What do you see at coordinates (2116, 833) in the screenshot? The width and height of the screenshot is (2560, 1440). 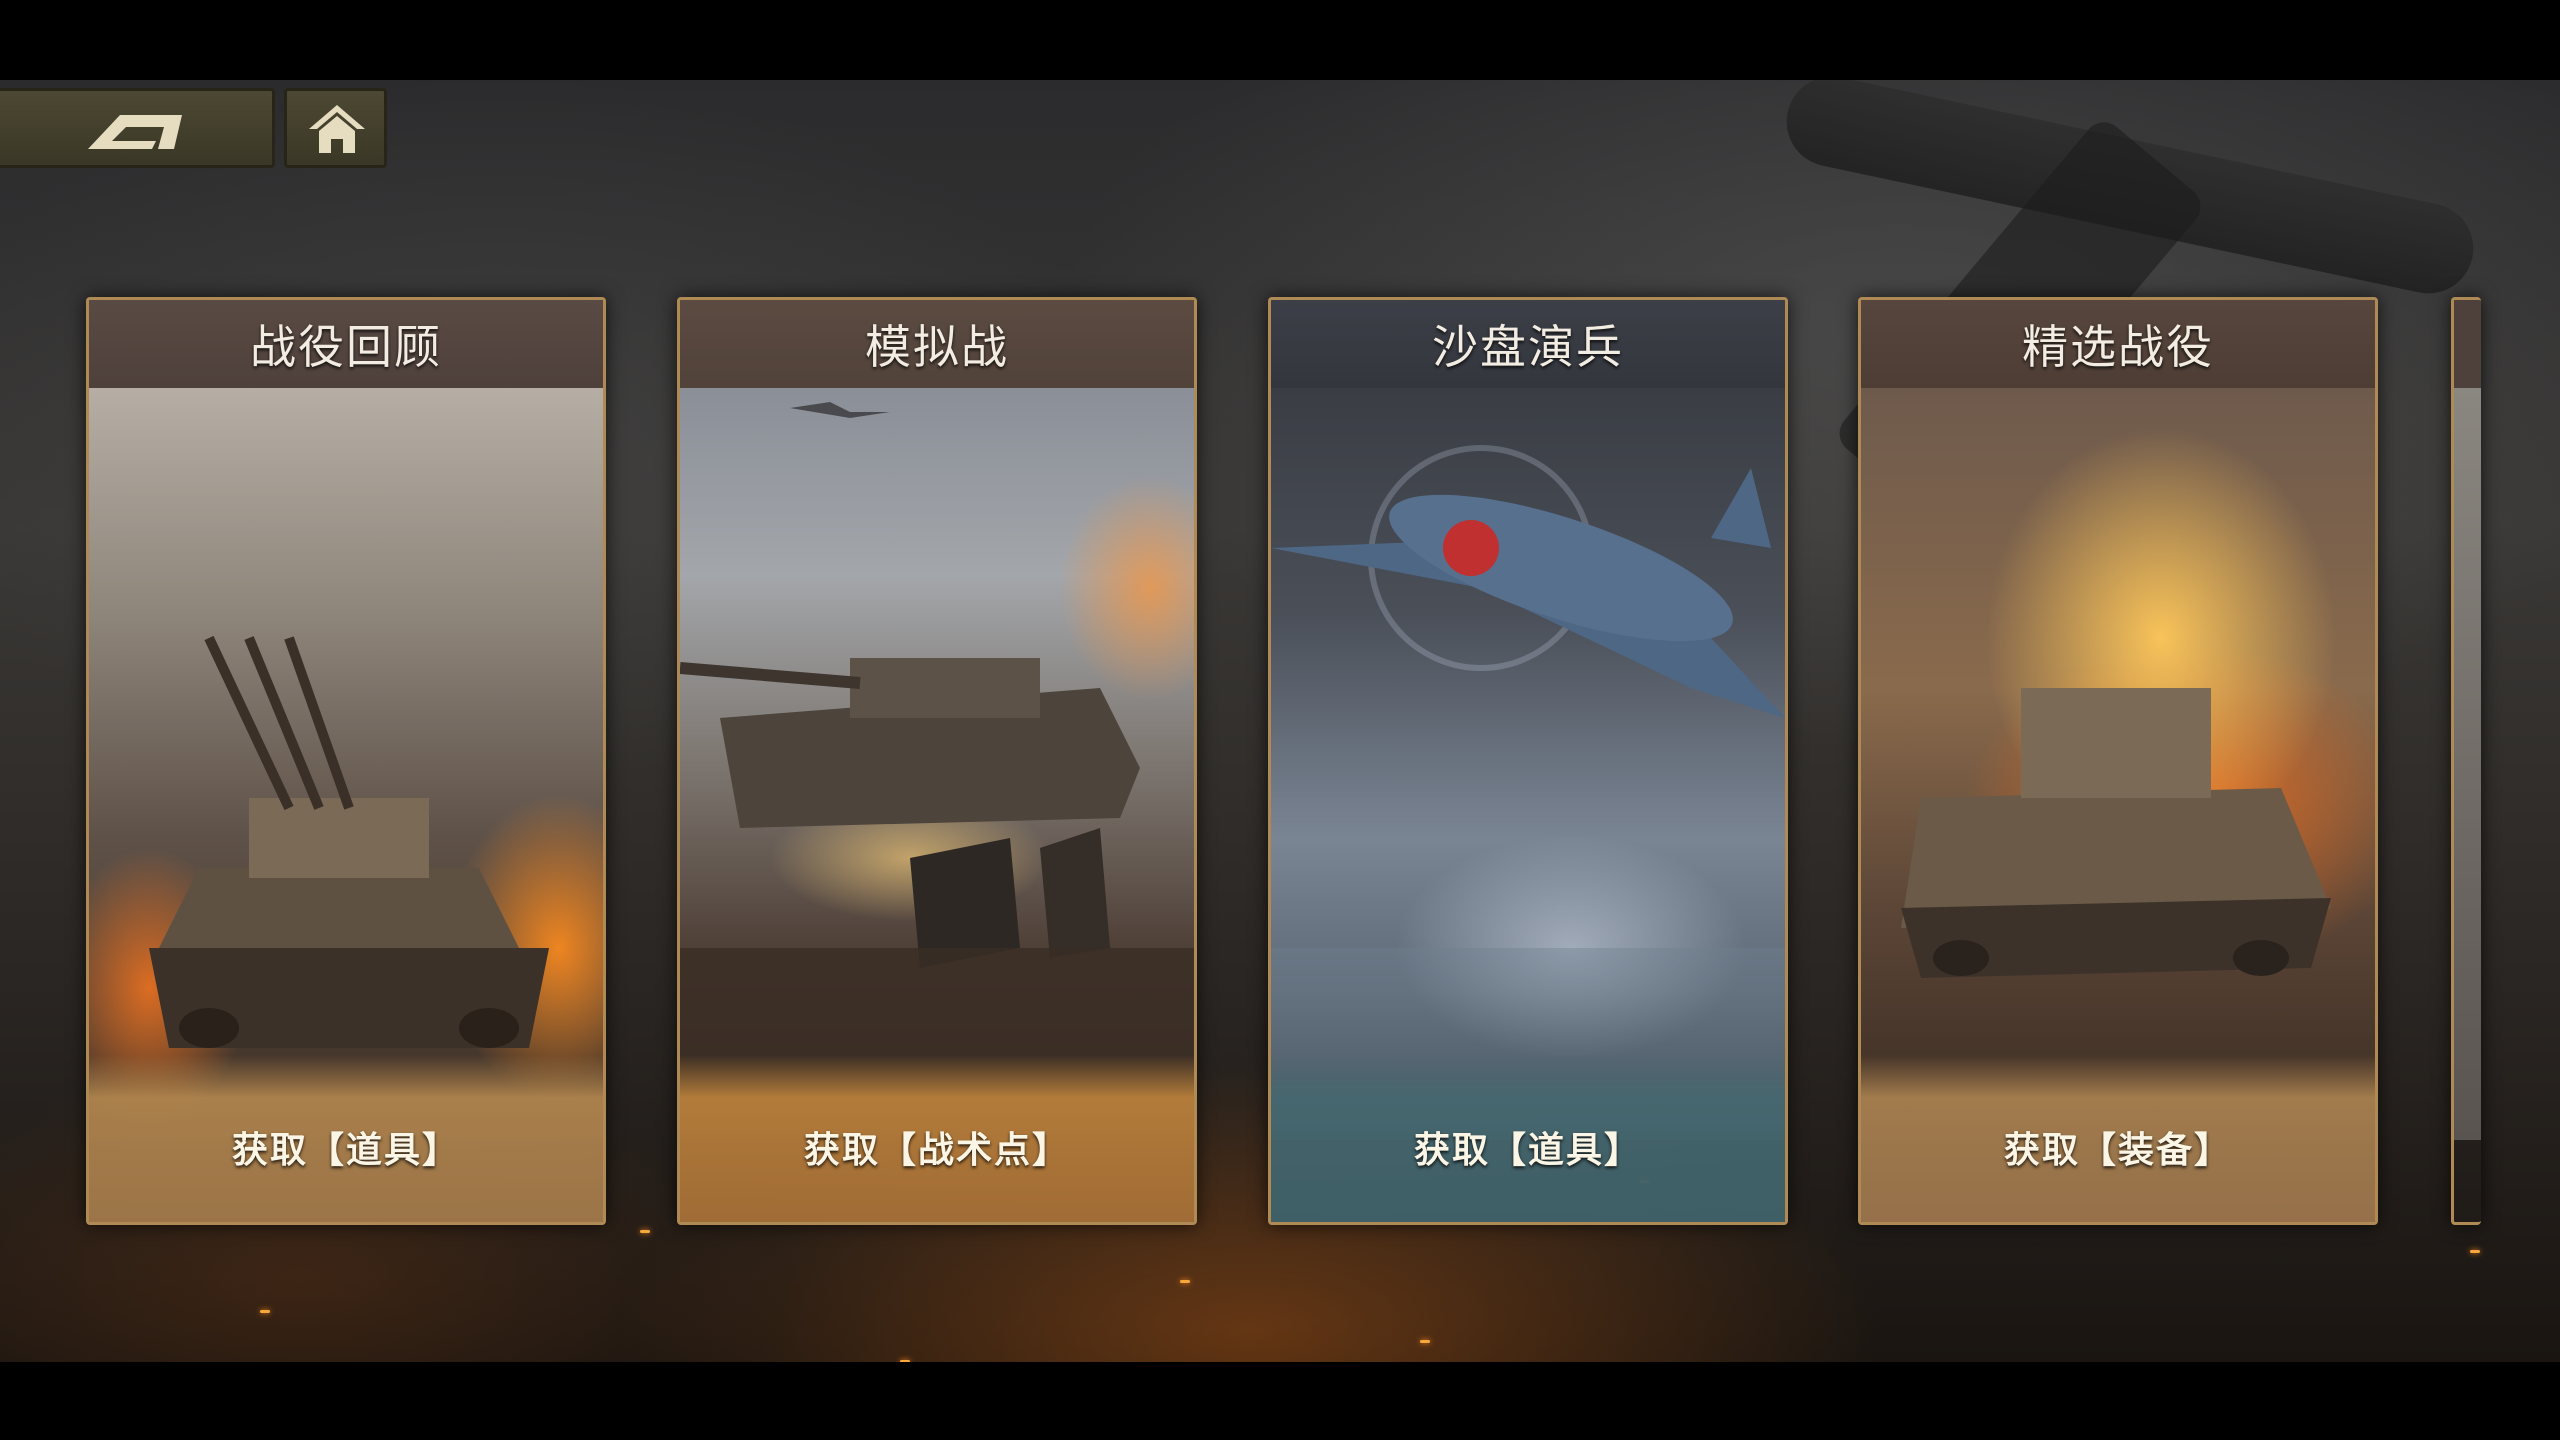 I see `burning-tank-illustration` at bounding box center [2116, 833].